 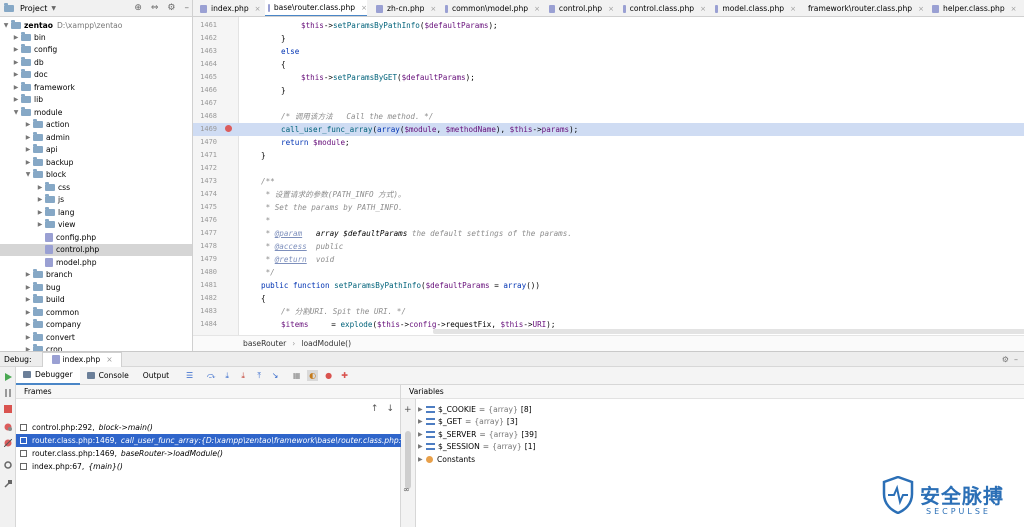 I want to click on step-over-icon: ⤼, so click(x=211, y=375).